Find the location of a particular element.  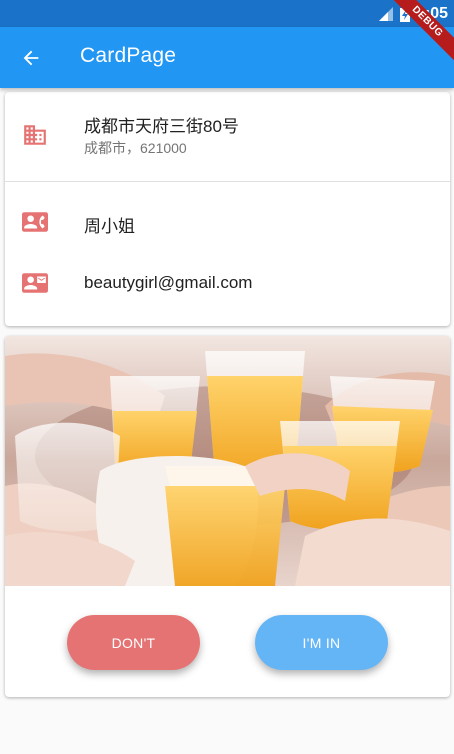

app-bar: CardPage is located at coordinates (227, 57).